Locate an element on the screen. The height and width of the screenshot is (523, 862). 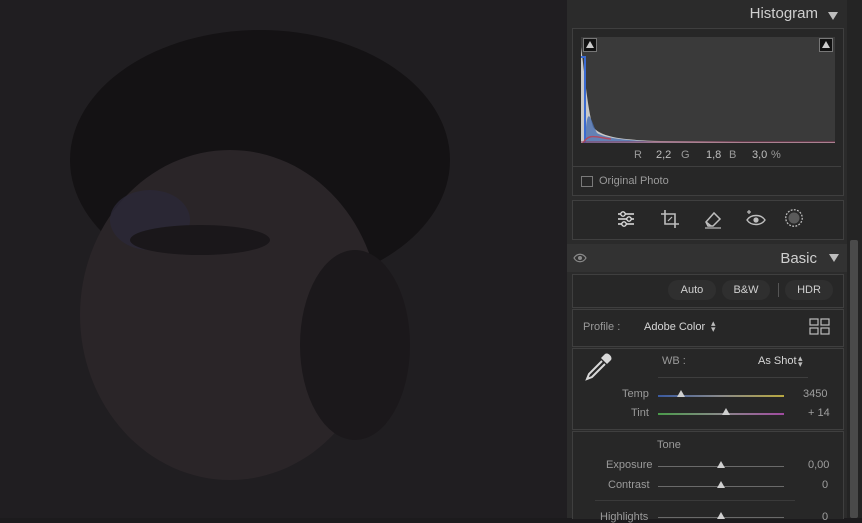
exposure-label: Exposure is located at coordinates (629, 465).